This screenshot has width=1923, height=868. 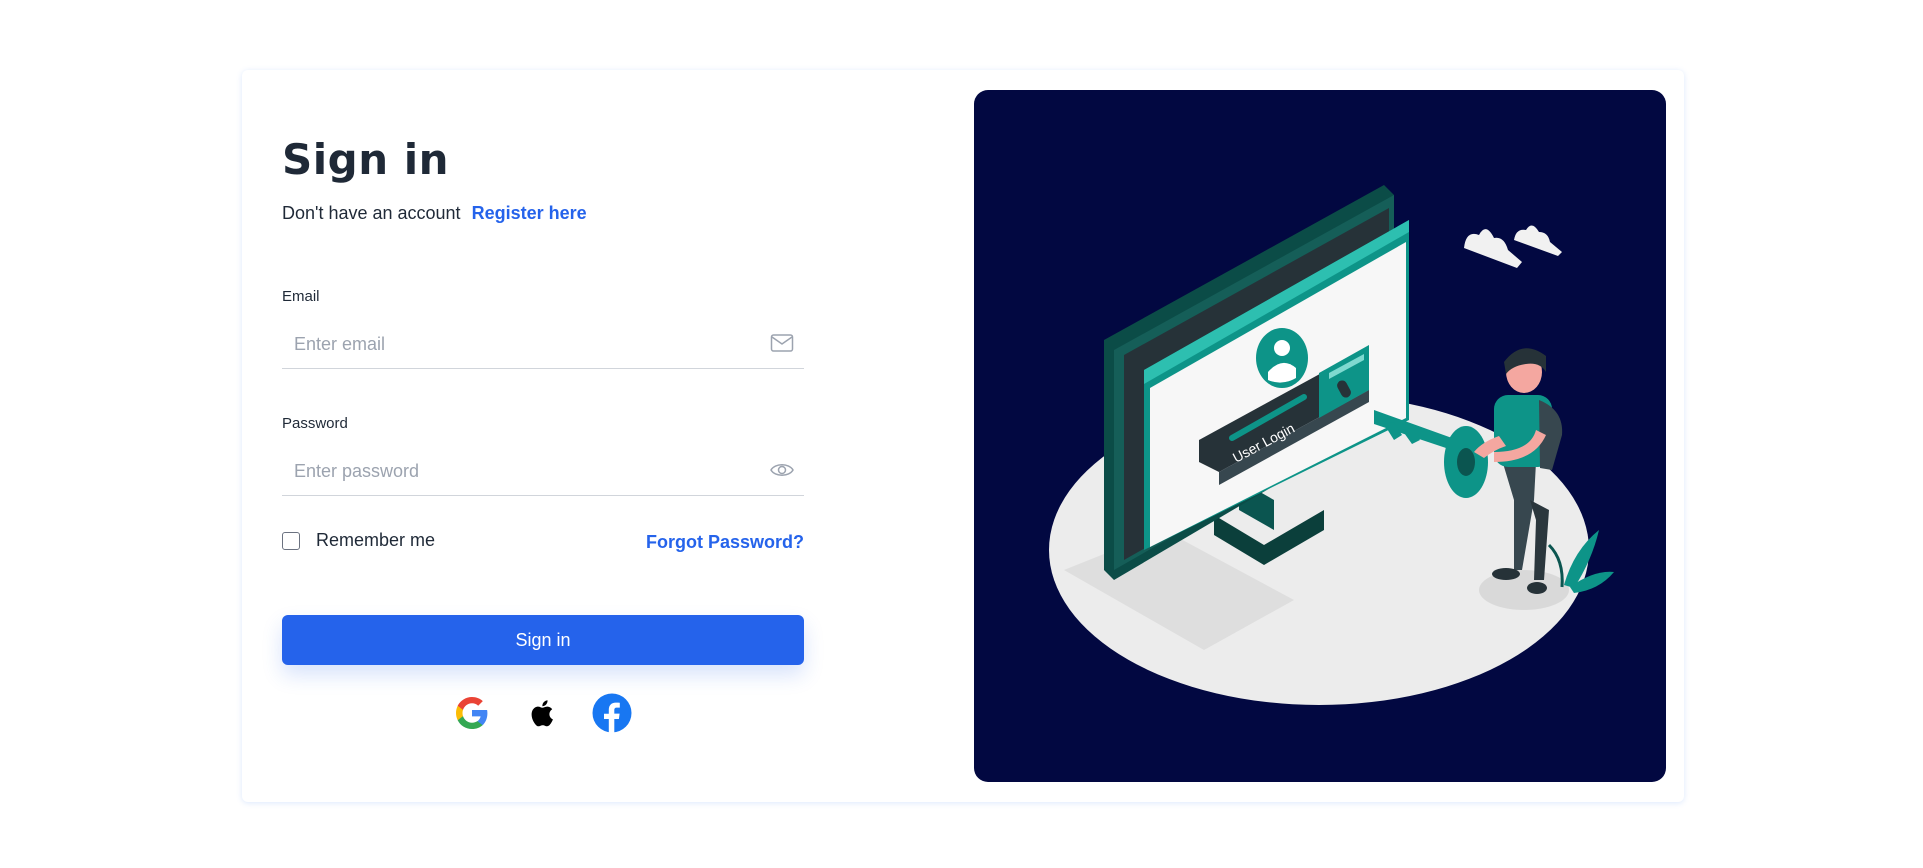 I want to click on password-field-wrapper, so click(x=543, y=470).